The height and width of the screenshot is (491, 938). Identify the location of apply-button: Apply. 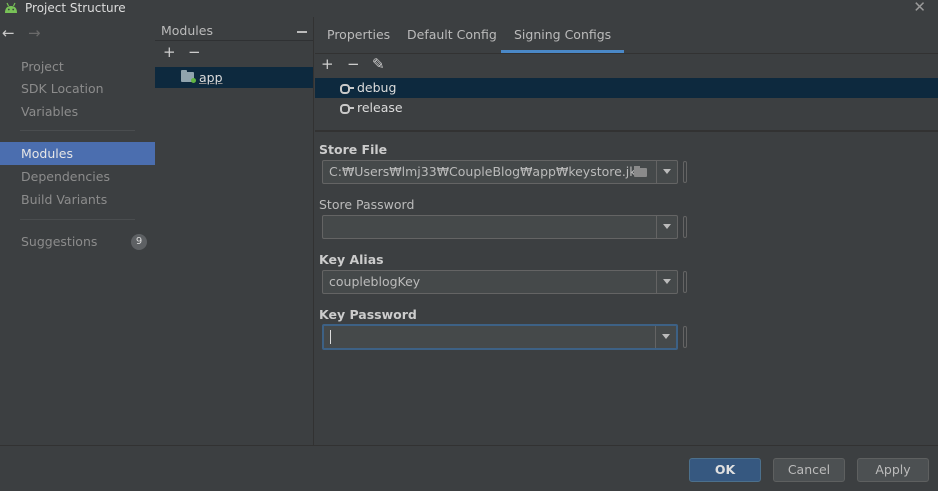
(893, 470).